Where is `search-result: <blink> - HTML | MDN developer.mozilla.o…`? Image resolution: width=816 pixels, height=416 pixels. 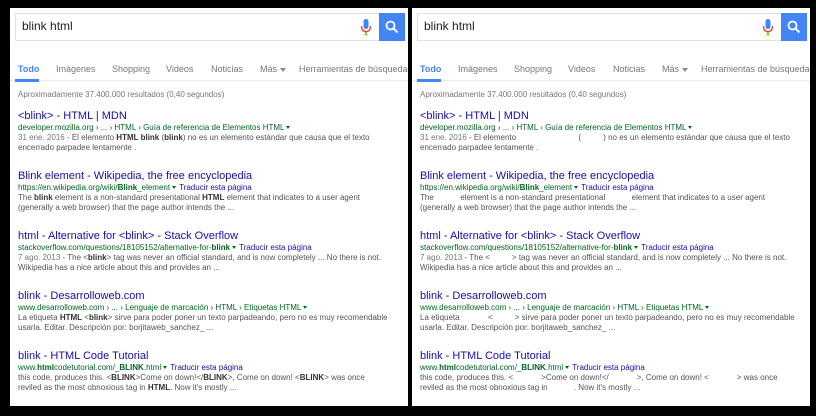 search-result: <blink> - HTML | MDN developer.mozilla.o… is located at coordinates (613, 139).